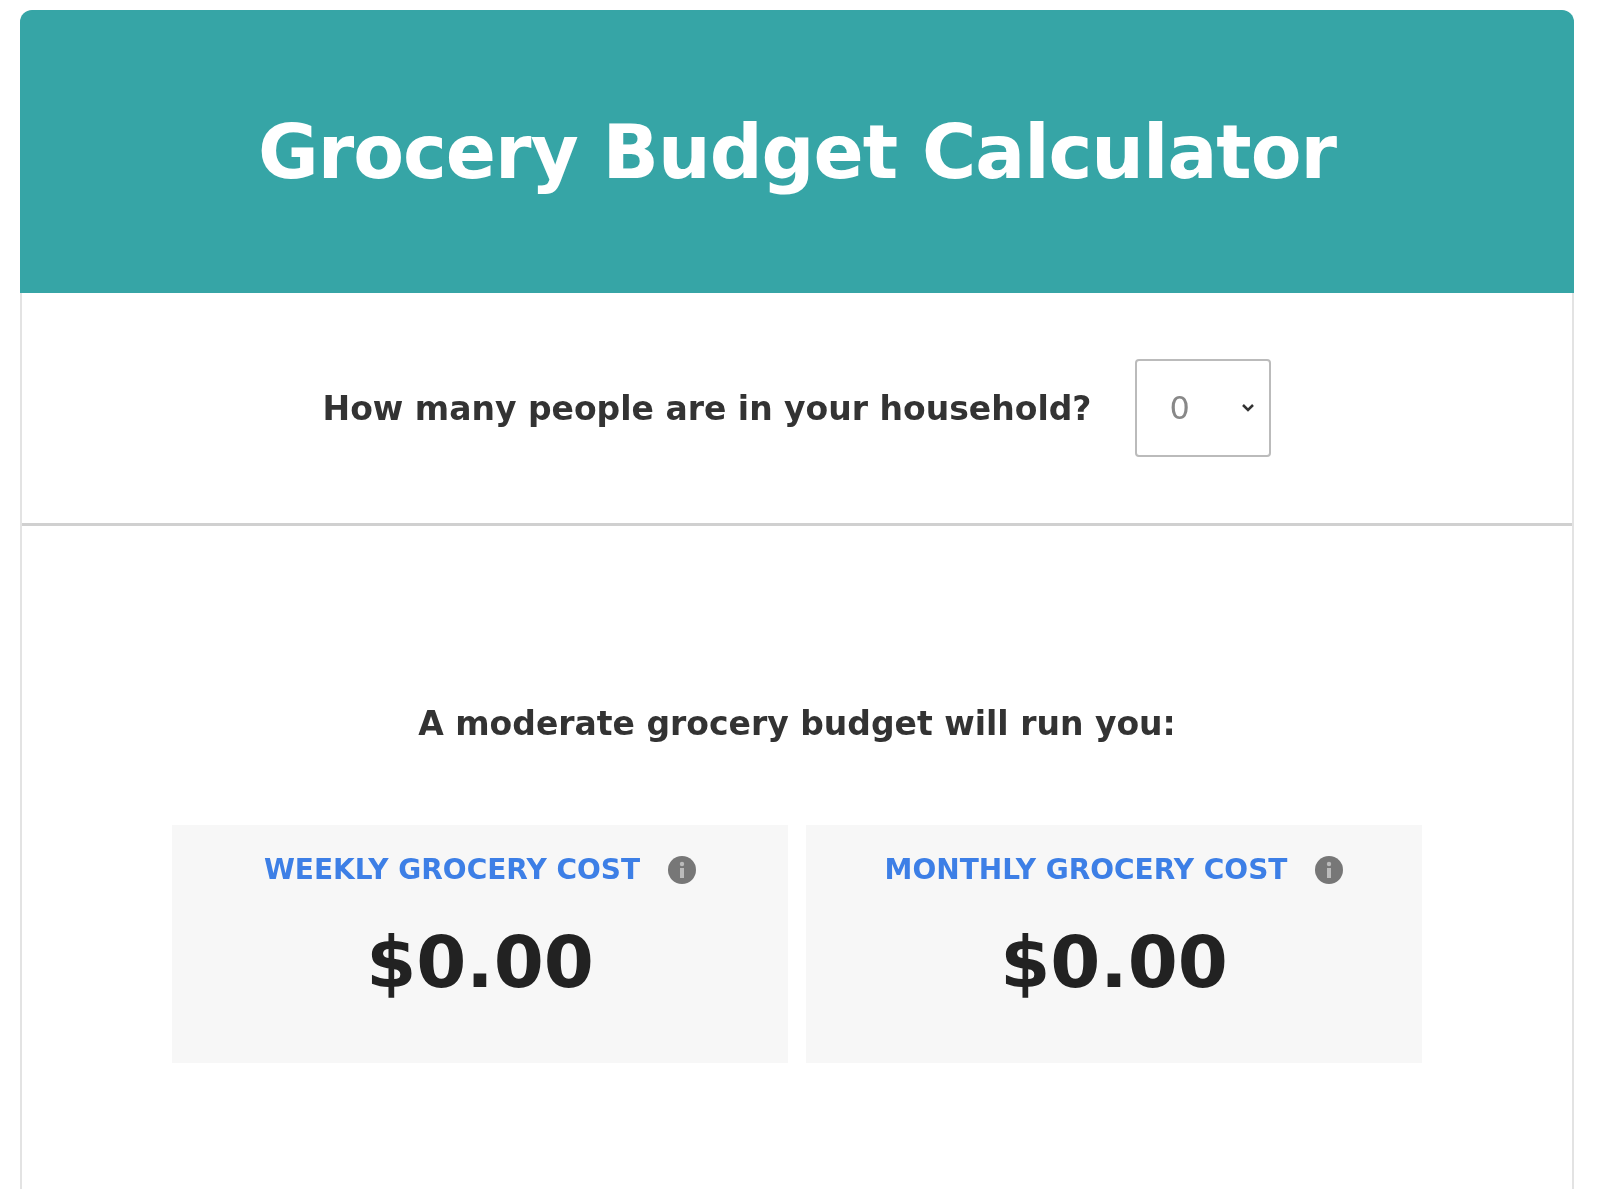 This screenshot has width=1600, height=1189. What do you see at coordinates (1086, 869) in the screenshot?
I see `cost-label: MONTHLY GROCERY COST` at bounding box center [1086, 869].